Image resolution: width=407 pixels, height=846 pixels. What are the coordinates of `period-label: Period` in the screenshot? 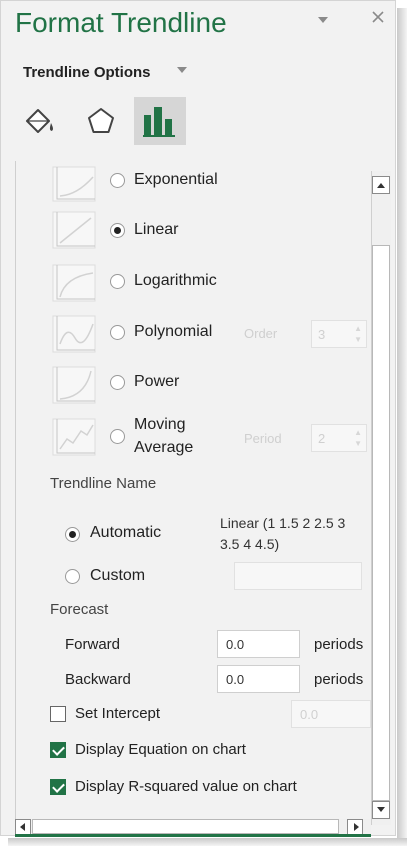 It's located at (263, 438).